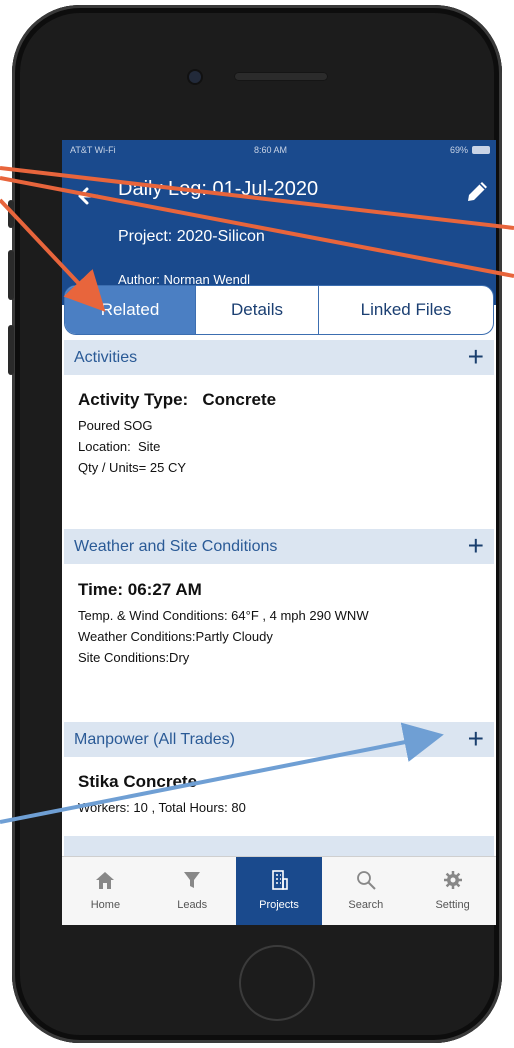  I want to click on tab-details: Details, so click(257, 310).